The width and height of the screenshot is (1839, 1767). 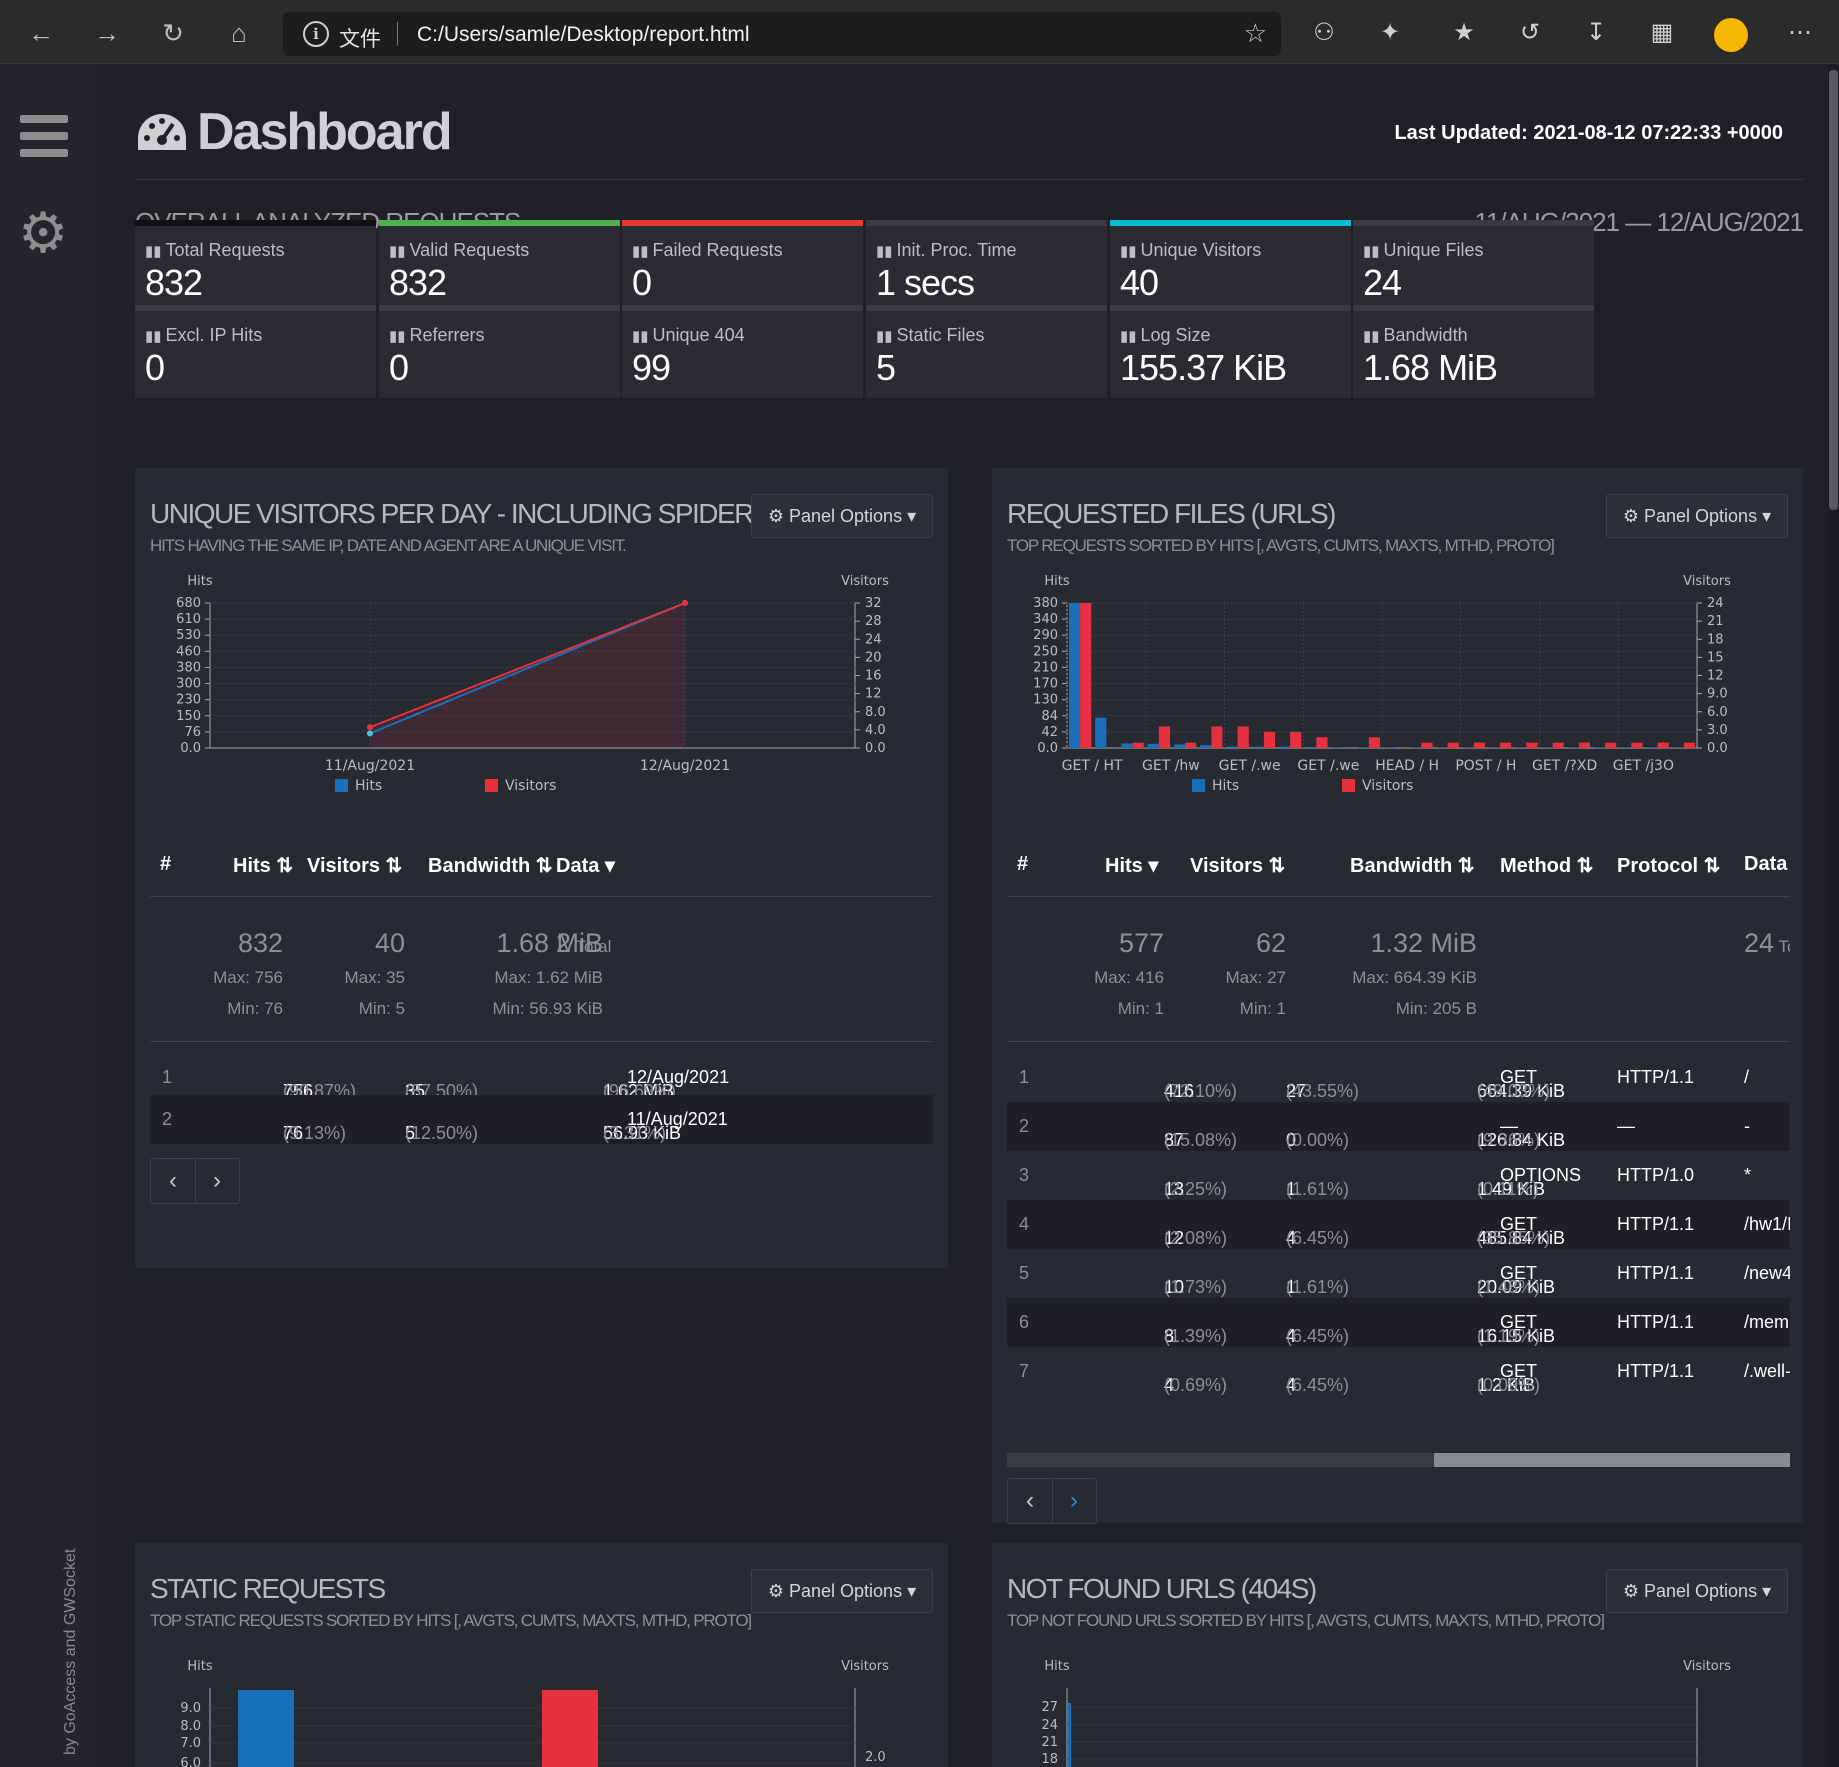 I want to click on home-icon: ⌂, so click(x=239, y=33).